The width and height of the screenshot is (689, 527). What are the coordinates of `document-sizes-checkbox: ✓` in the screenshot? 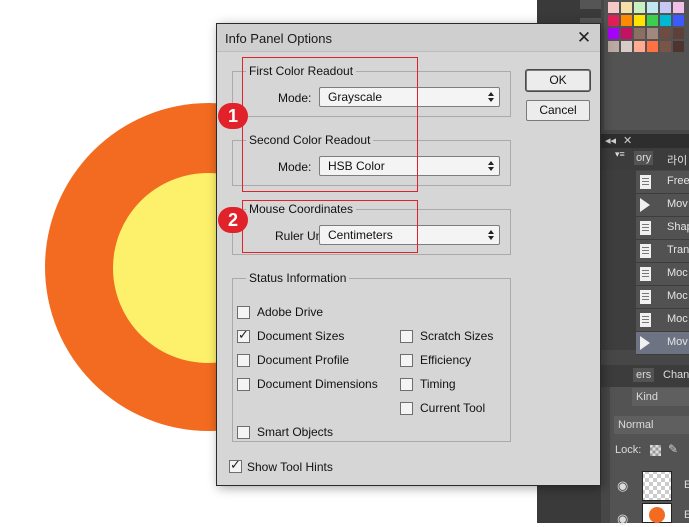 It's located at (243, 335).